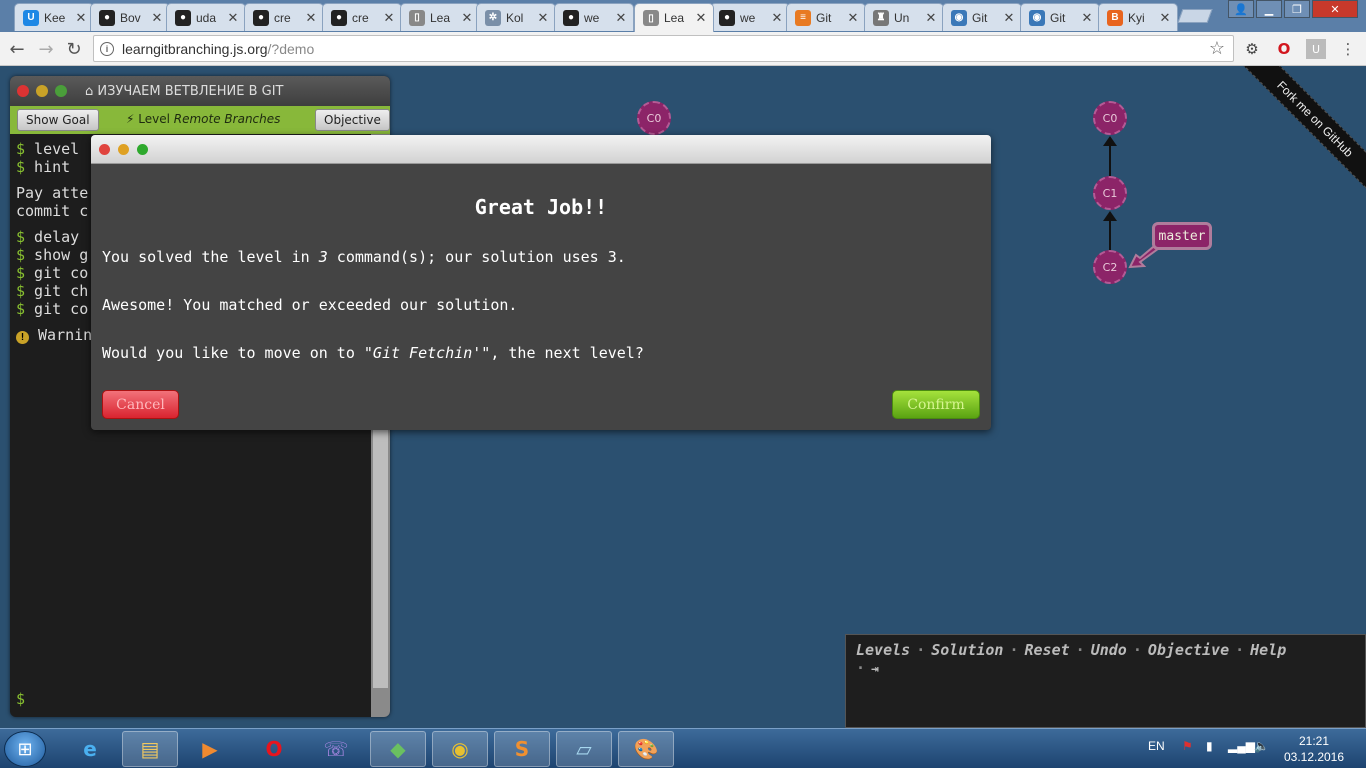 This screenshot has width=1366, height=768. I want to click on maximize-button: ❐, so click(1297, 9).